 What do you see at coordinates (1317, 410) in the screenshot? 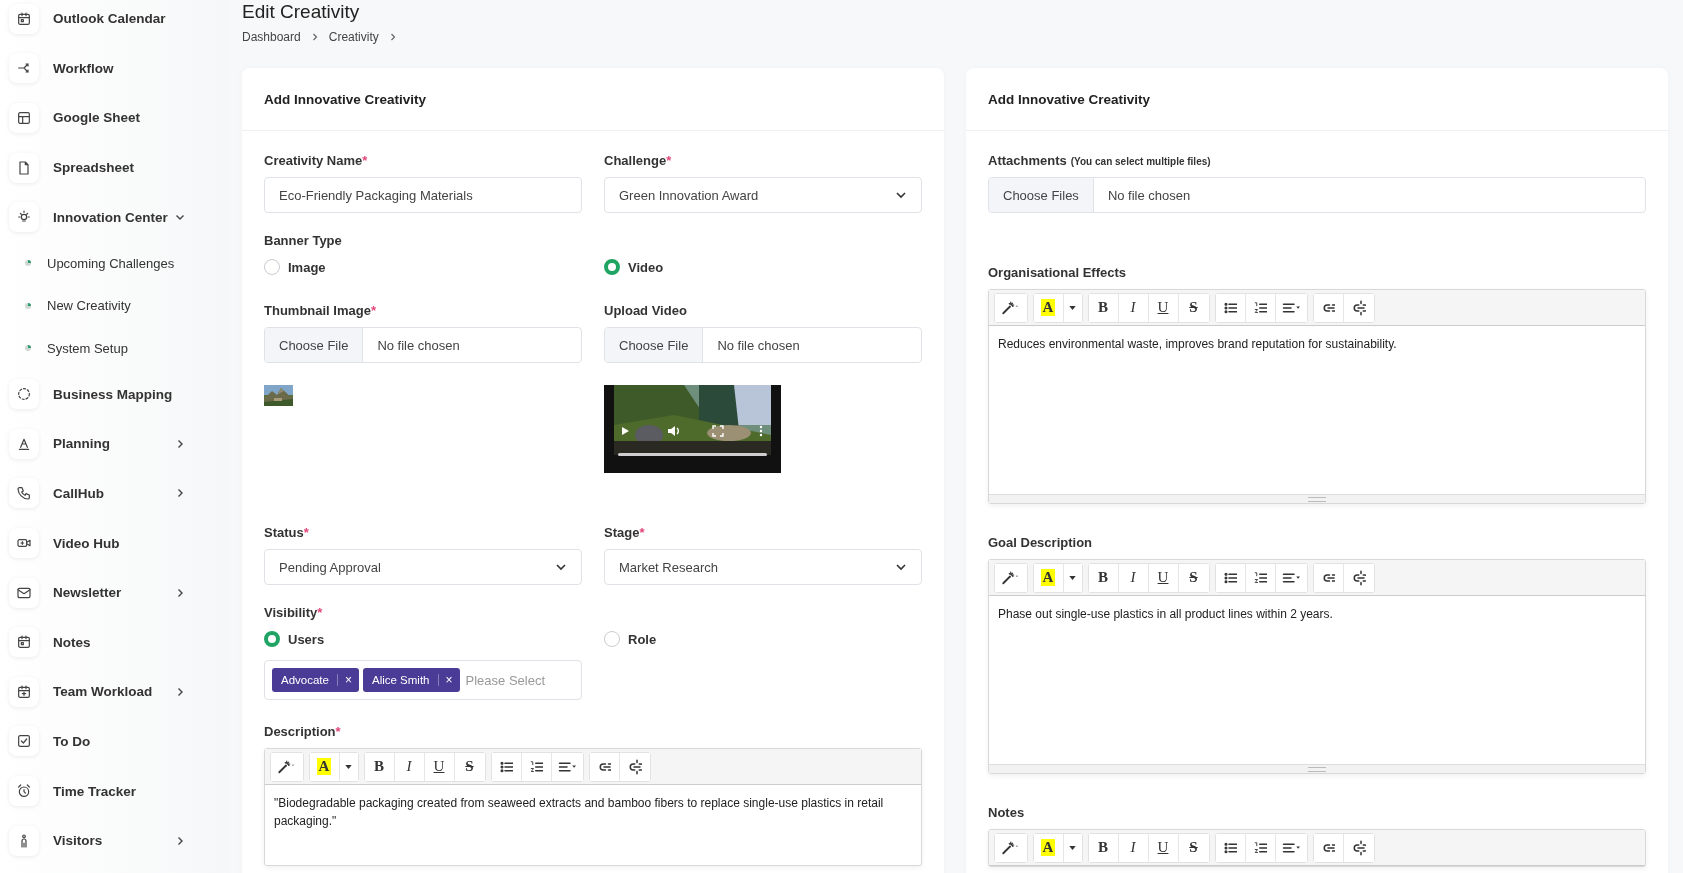
I see `editor-text: Reduces environmental waste, improves brand reputation for sustainability.` at bounding box center [1317, 410].